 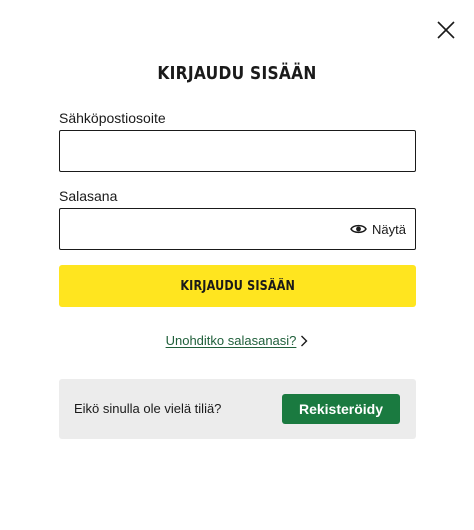 I want to click on register-prompt: Eikö sinulla ole vielä tiliä?, so click(x=148, y=408).